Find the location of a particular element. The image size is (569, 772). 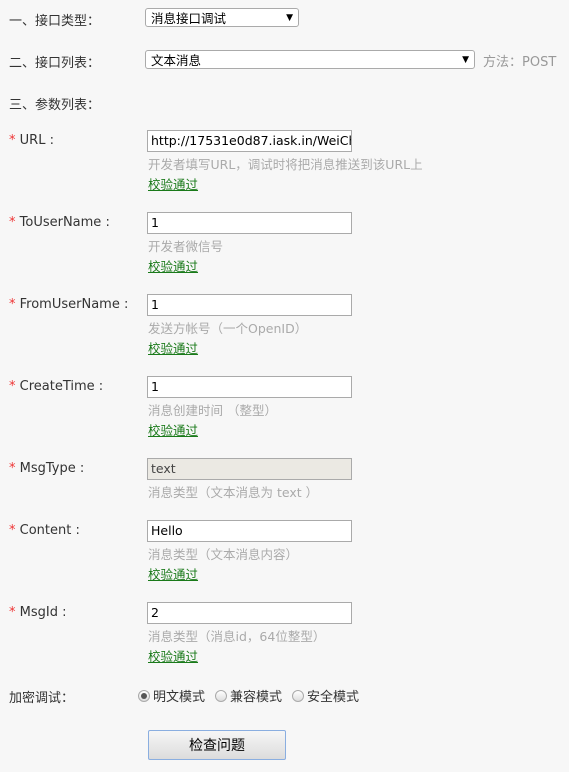

check-problem-button: 检查问题 is located at coordinates (217, 745).